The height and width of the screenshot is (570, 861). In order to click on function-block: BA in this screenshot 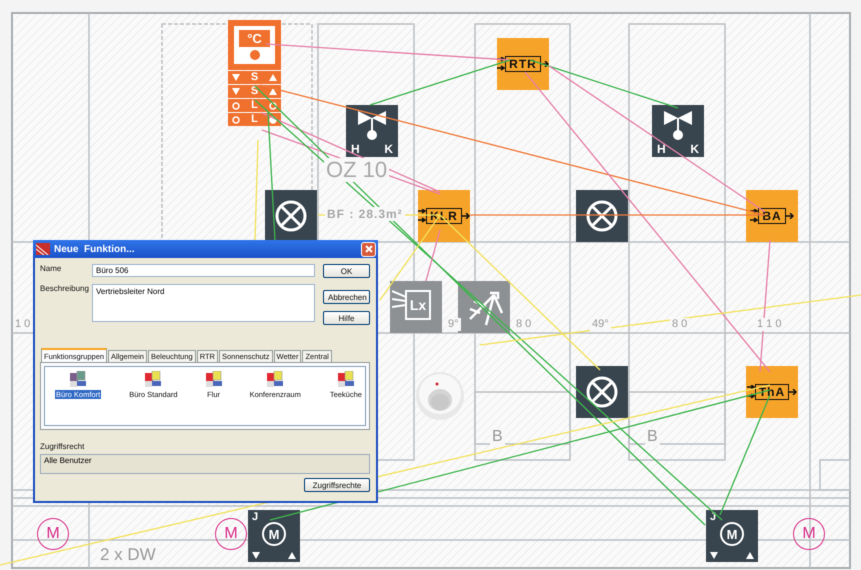, I will do `click(772, 216)`.